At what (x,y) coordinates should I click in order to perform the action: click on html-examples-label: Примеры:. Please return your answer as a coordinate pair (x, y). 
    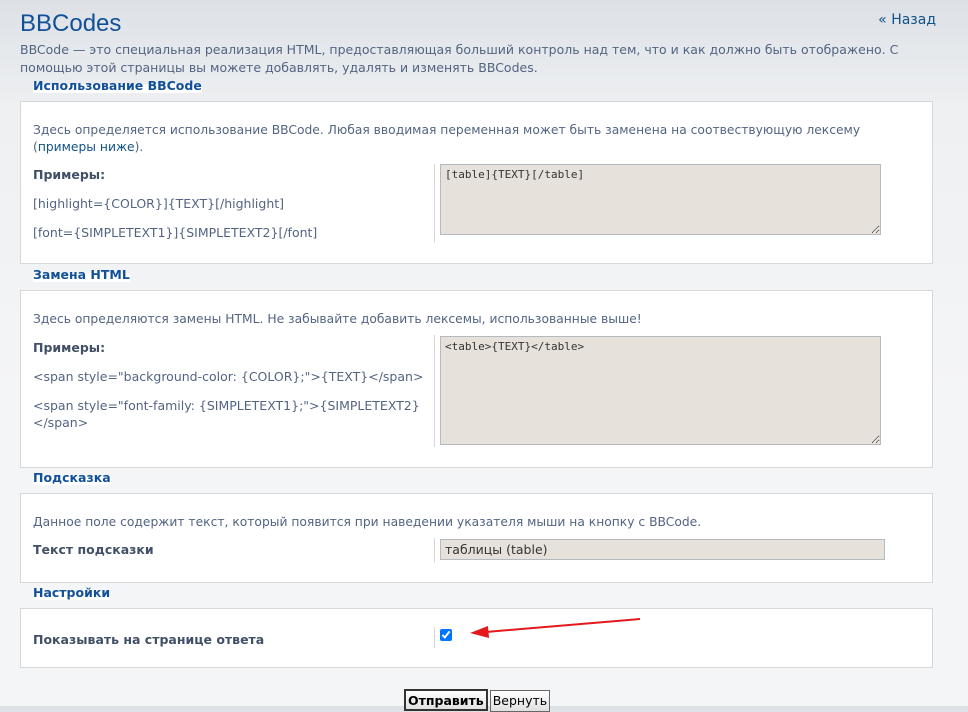
    Looking at the image, I should click on (69, 347).